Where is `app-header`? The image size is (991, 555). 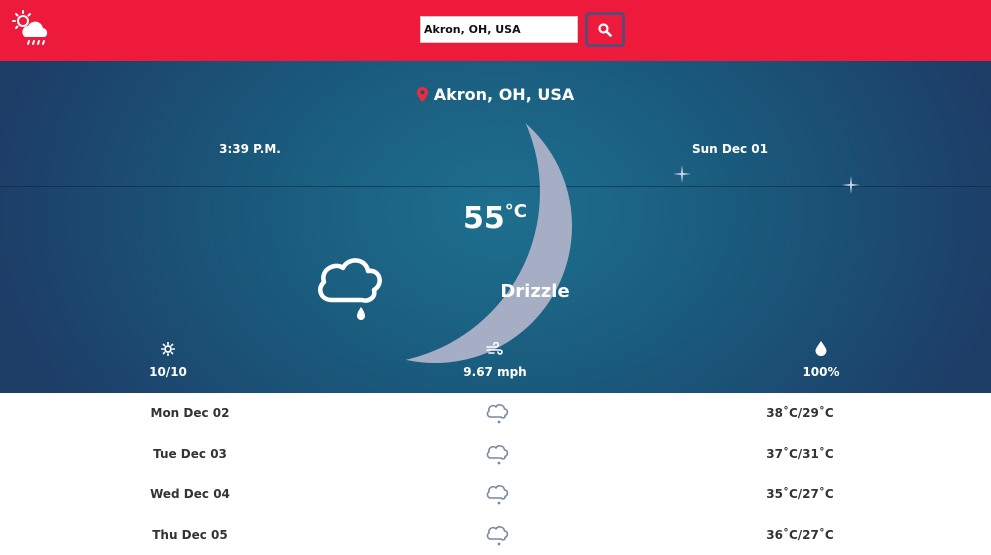 app-header is located at coordinates (495, 30).